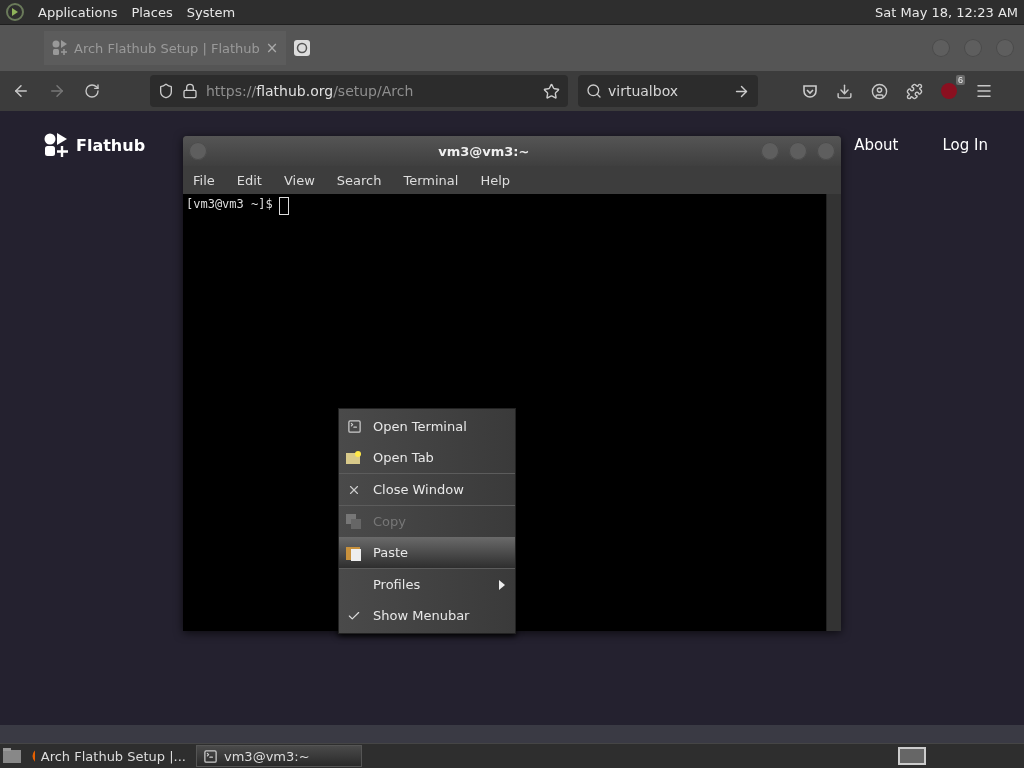 This screenshot has height=768, width=1024. Describe the element at coordinates (984, 91) in the screenshot. I see `menu-icon` at that location.